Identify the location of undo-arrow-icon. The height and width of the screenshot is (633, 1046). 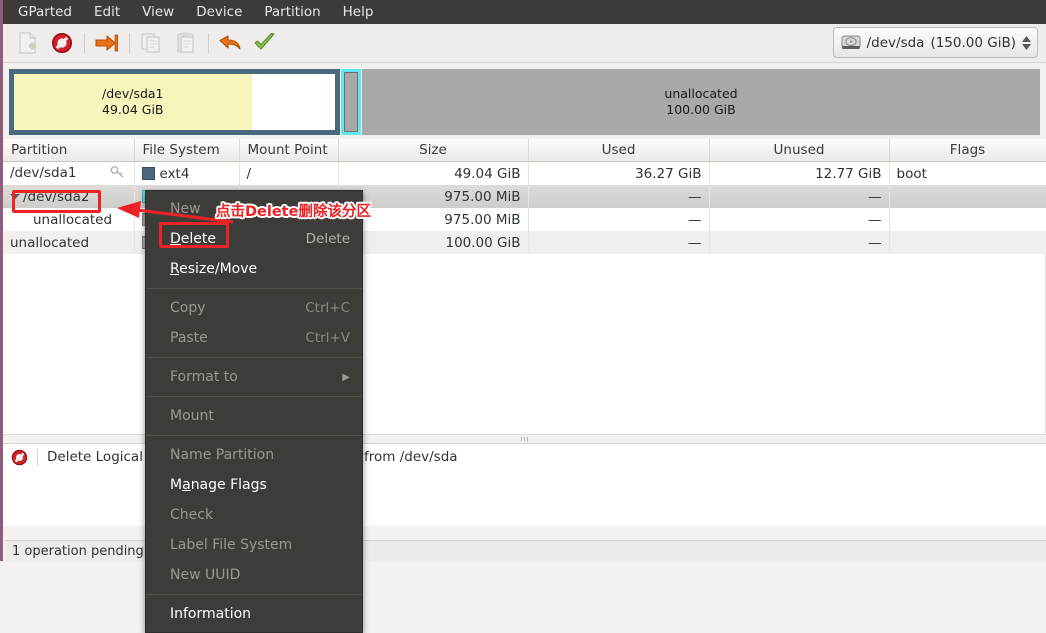
(230, 42).